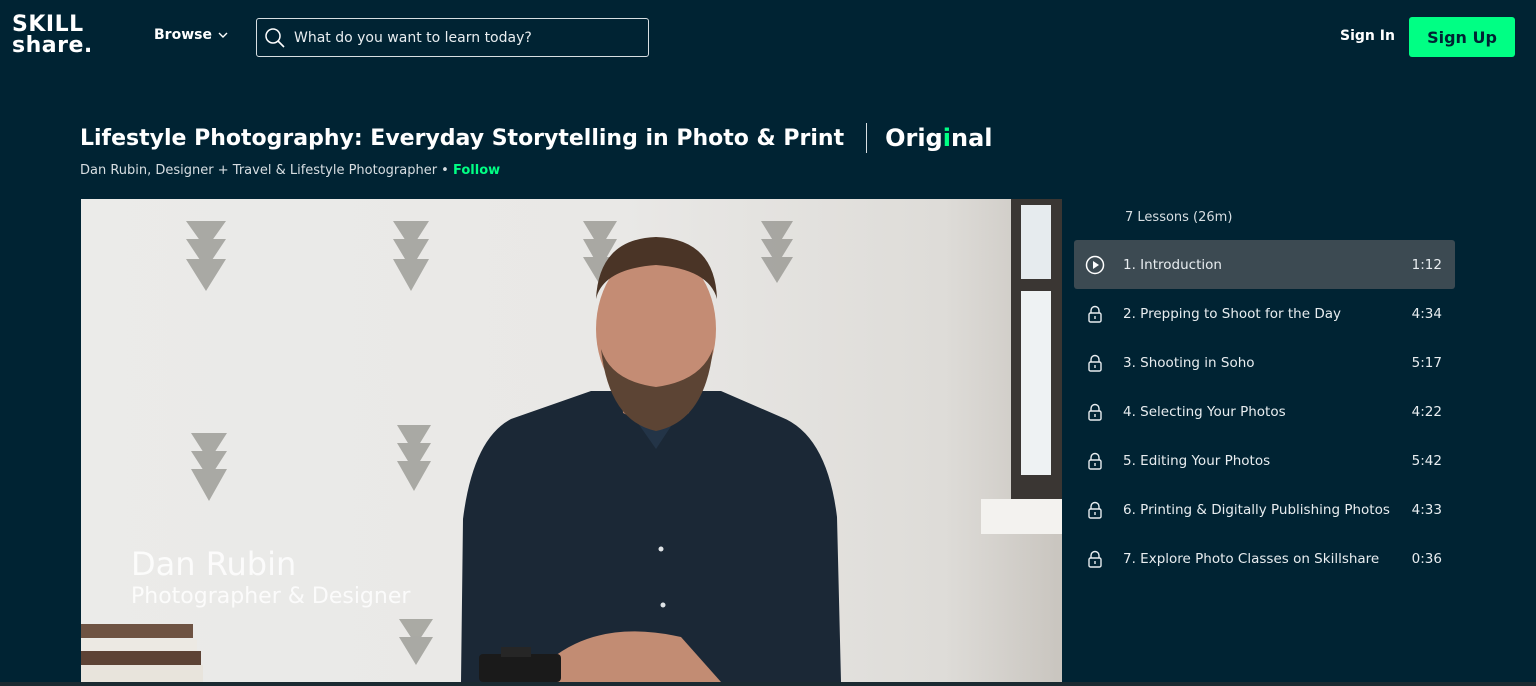  I want to click on lesson-title: 2. Prepping to Shoot for the Day, so click(1232, 313).